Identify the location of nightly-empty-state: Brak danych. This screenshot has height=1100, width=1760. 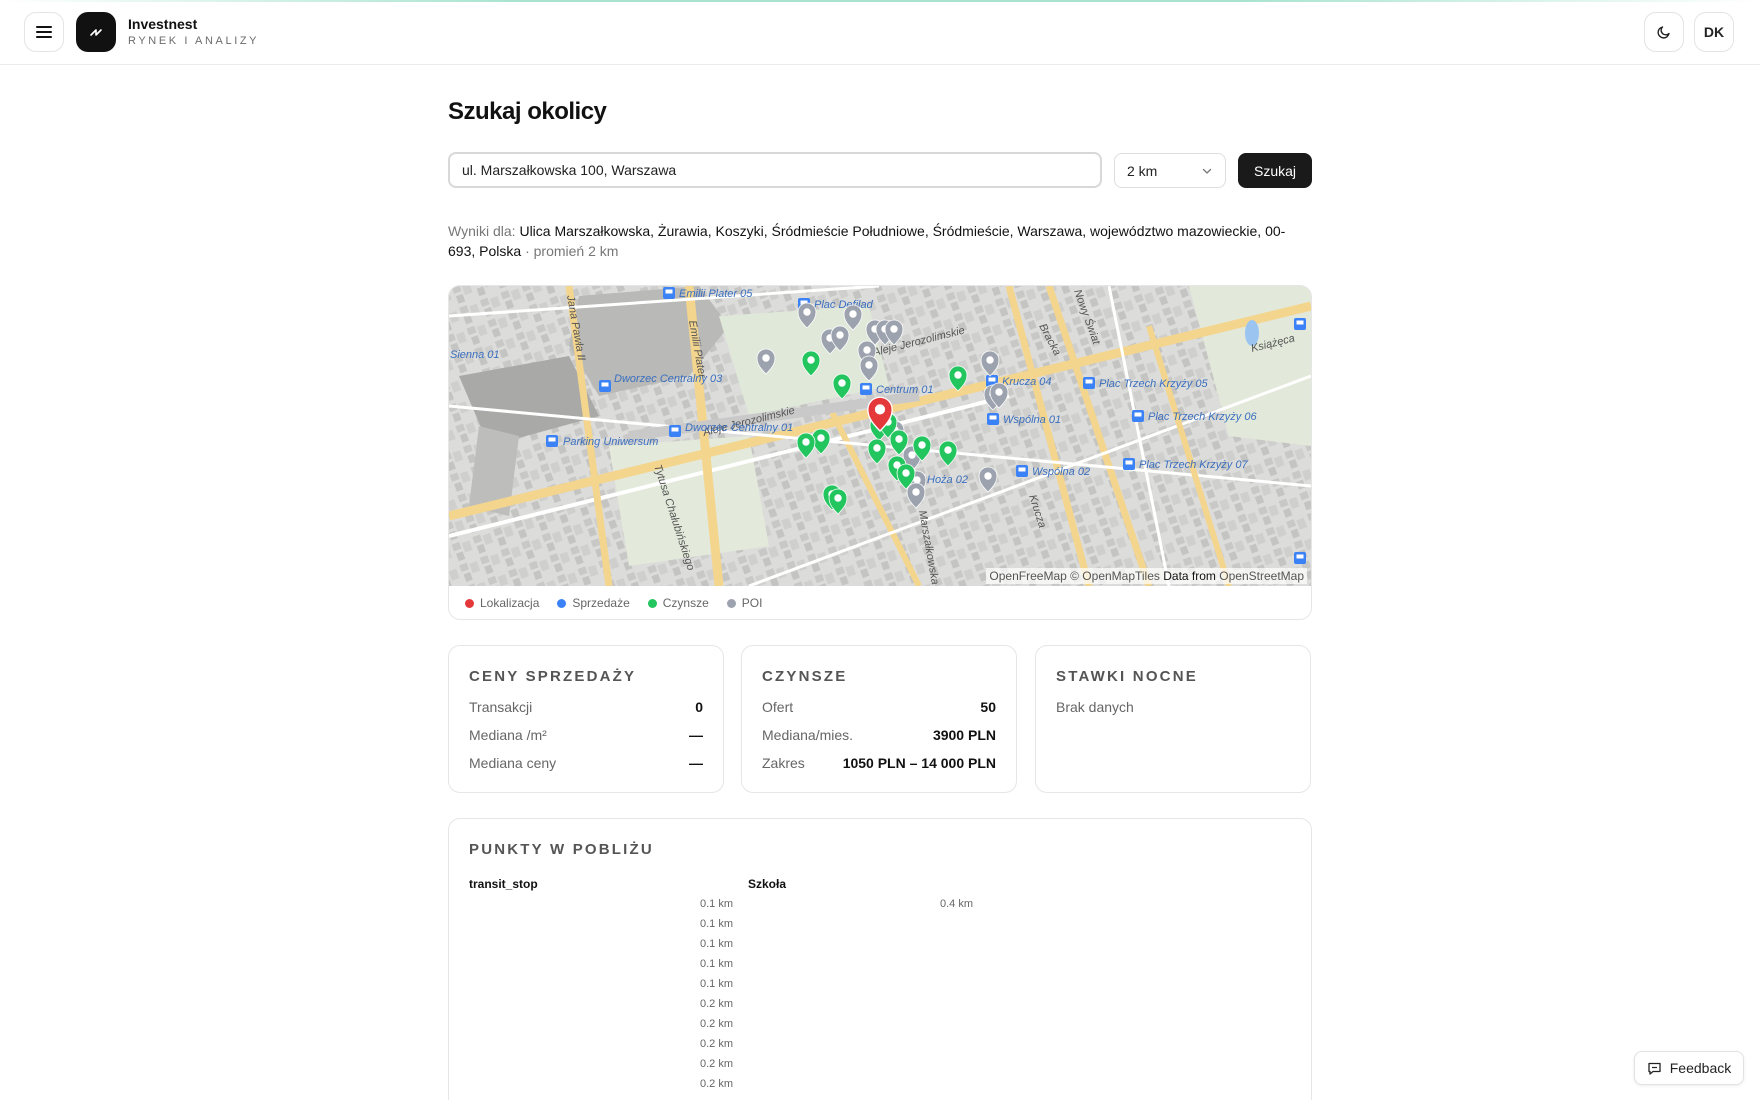
(1173, 707).